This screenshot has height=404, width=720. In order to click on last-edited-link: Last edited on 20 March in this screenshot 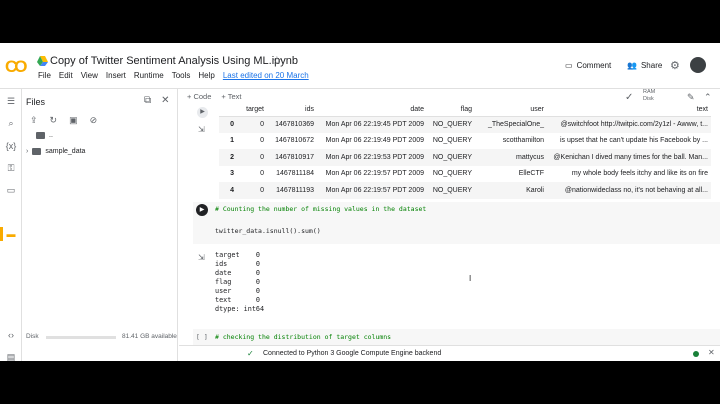, I will do `click(266, 75)`.